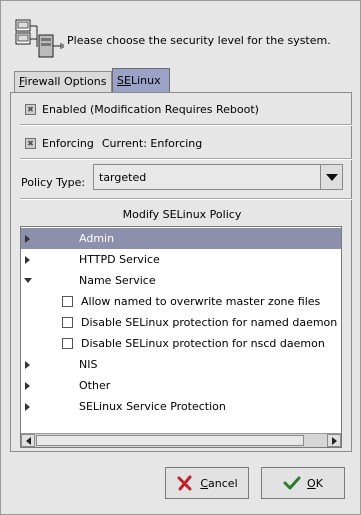 The width and height of the screenshot is (361, 515). What do you see at coordinates (95, 385) in the screenshot?
I see `tree-row-label: Other` at bounding box center [95, 385].